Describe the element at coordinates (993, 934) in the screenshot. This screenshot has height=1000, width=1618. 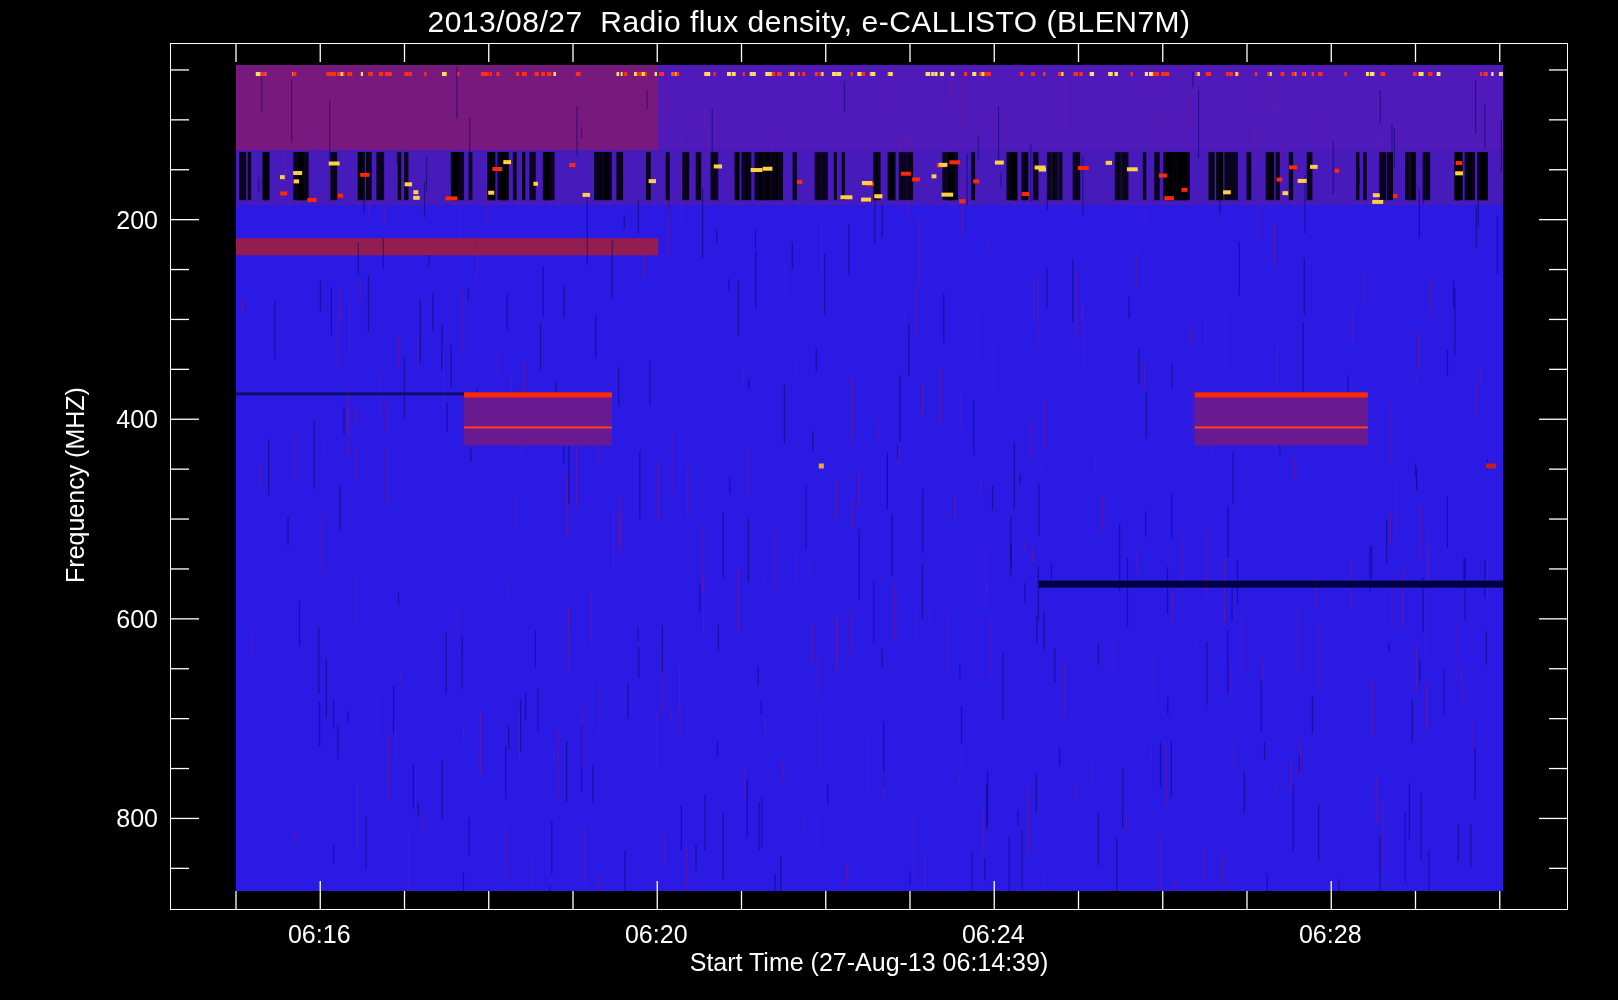
I see `tick-label: 06:24` at that location.